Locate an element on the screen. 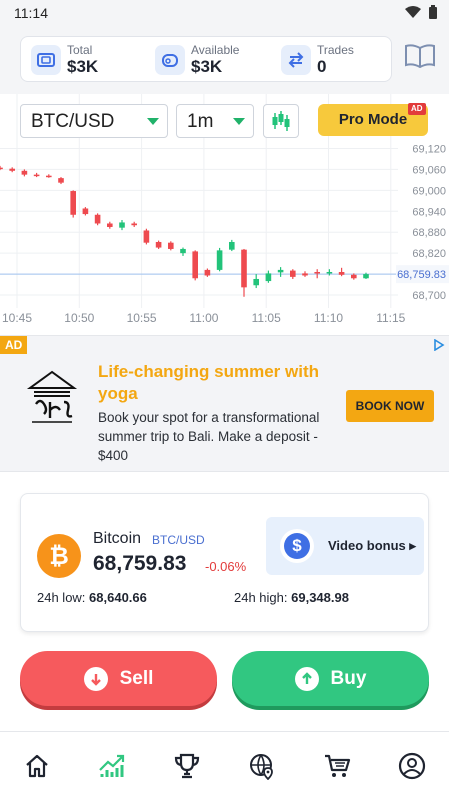 Image resolution: width=449 pixels, height=800 pixels. account-summary-bar: Total $3K Available $3K Trades 0 is located at coordinates (224, 61).